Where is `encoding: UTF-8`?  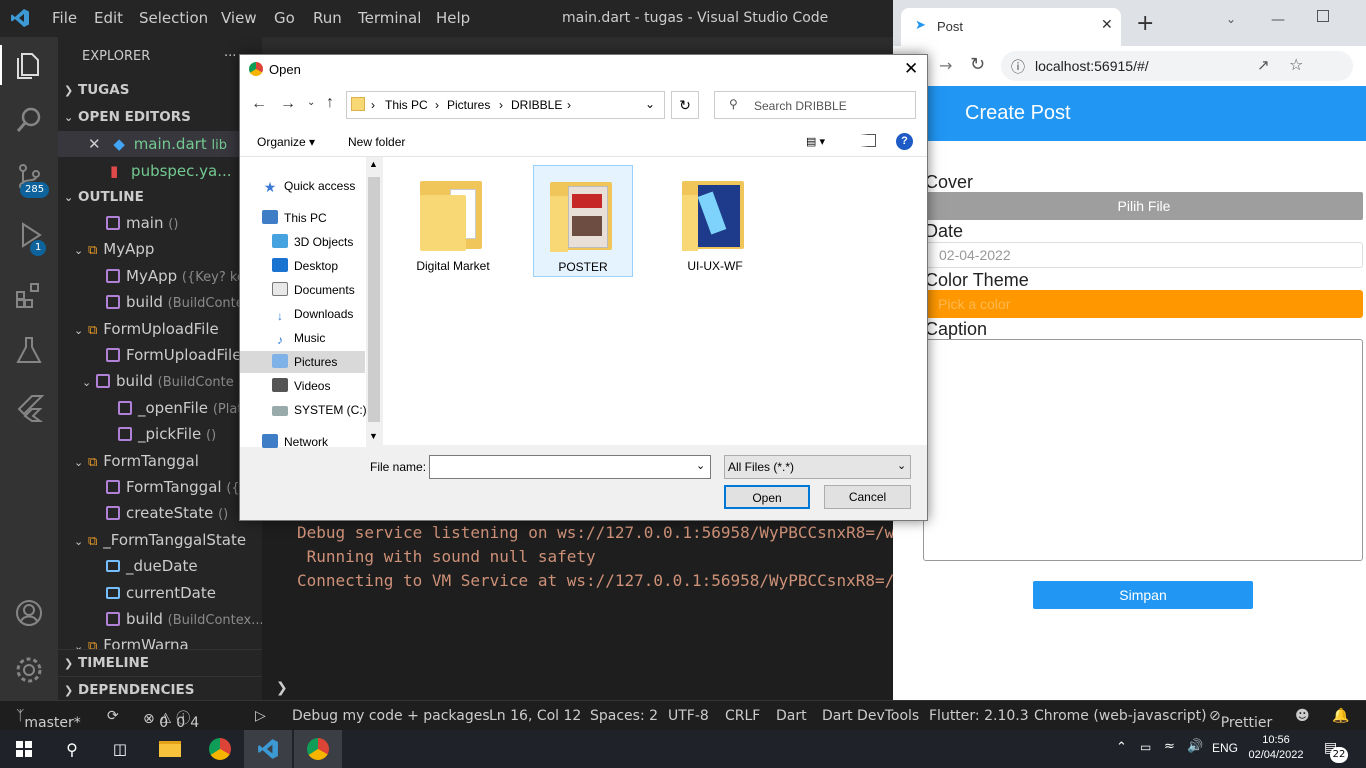 encoding: UTF-8 is located at coordinates (688, 716).